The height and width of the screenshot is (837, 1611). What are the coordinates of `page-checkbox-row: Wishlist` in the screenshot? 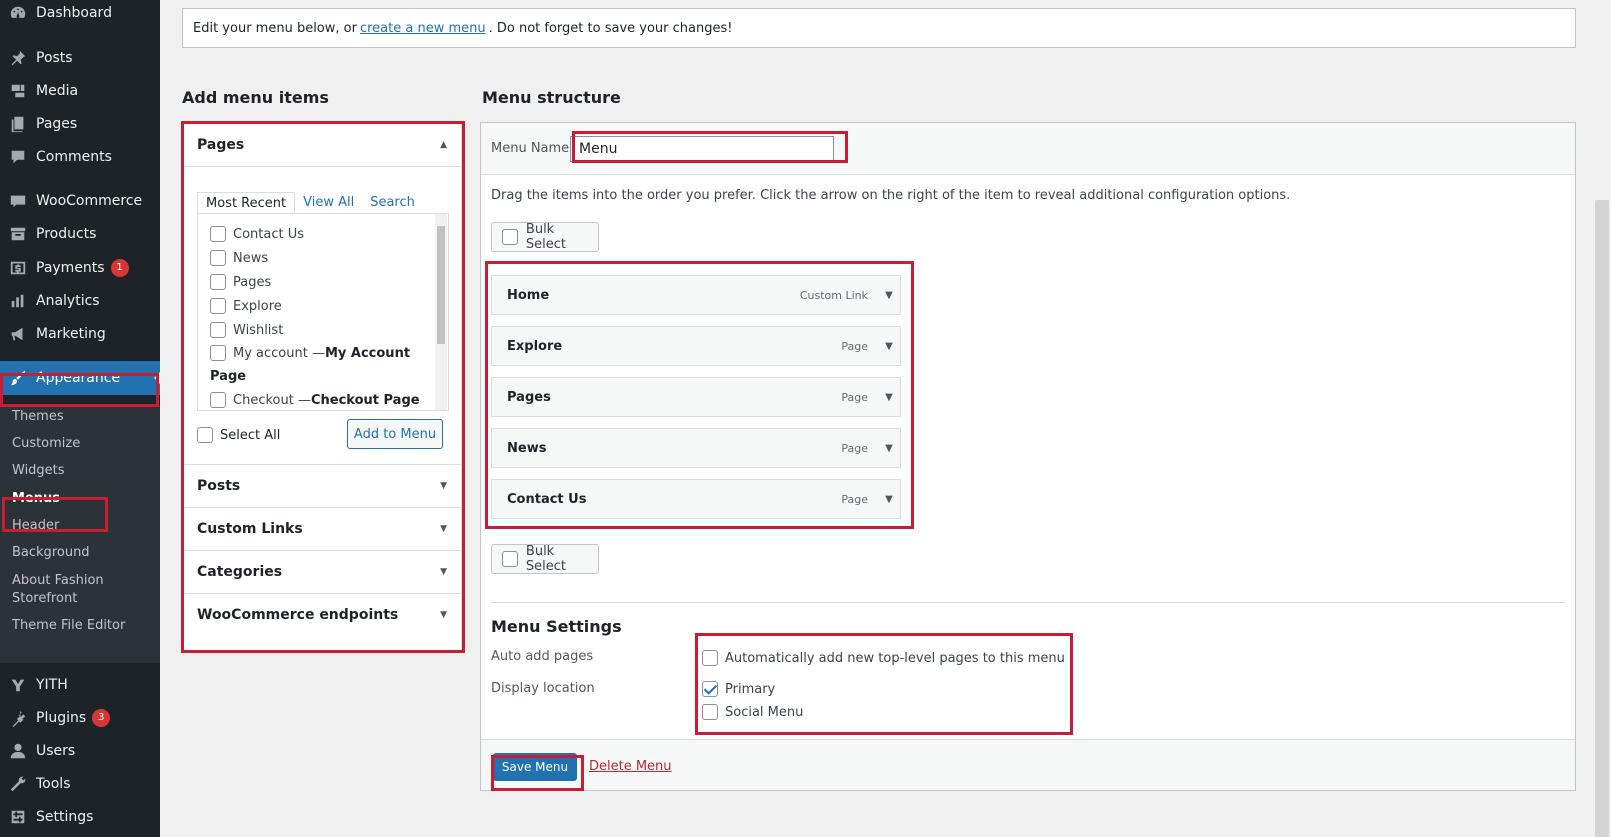 It's located at (246, 330).